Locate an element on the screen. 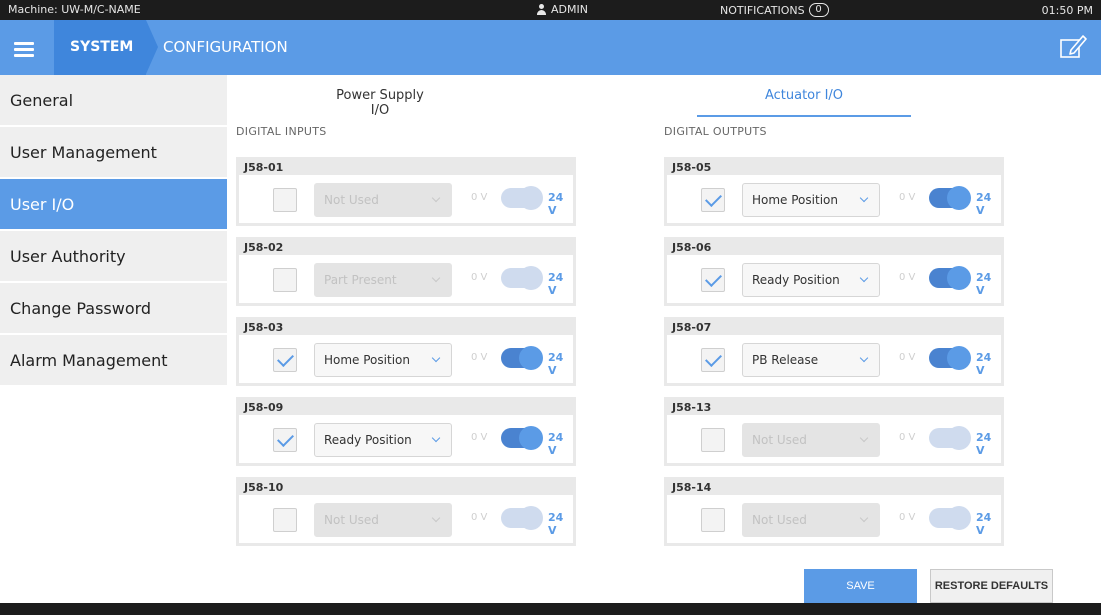  io-channel-label: J58-03 is located at coordinates (264, 327).